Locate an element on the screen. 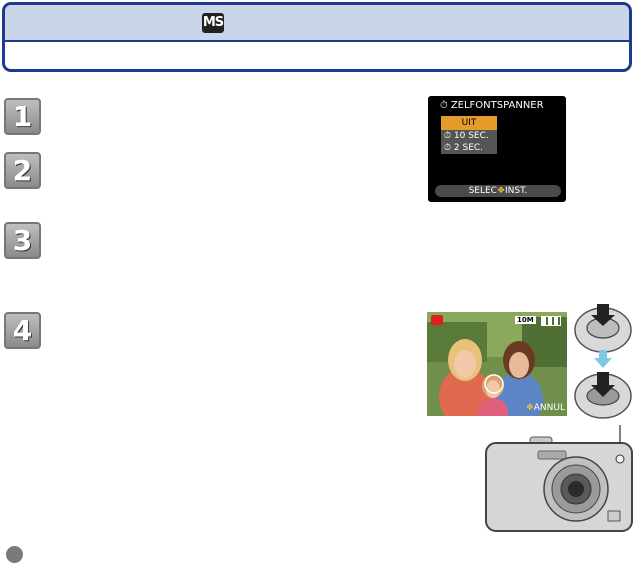  option-10-sec: ⏱ 10 SEC. is located at coordinates (469, 136).